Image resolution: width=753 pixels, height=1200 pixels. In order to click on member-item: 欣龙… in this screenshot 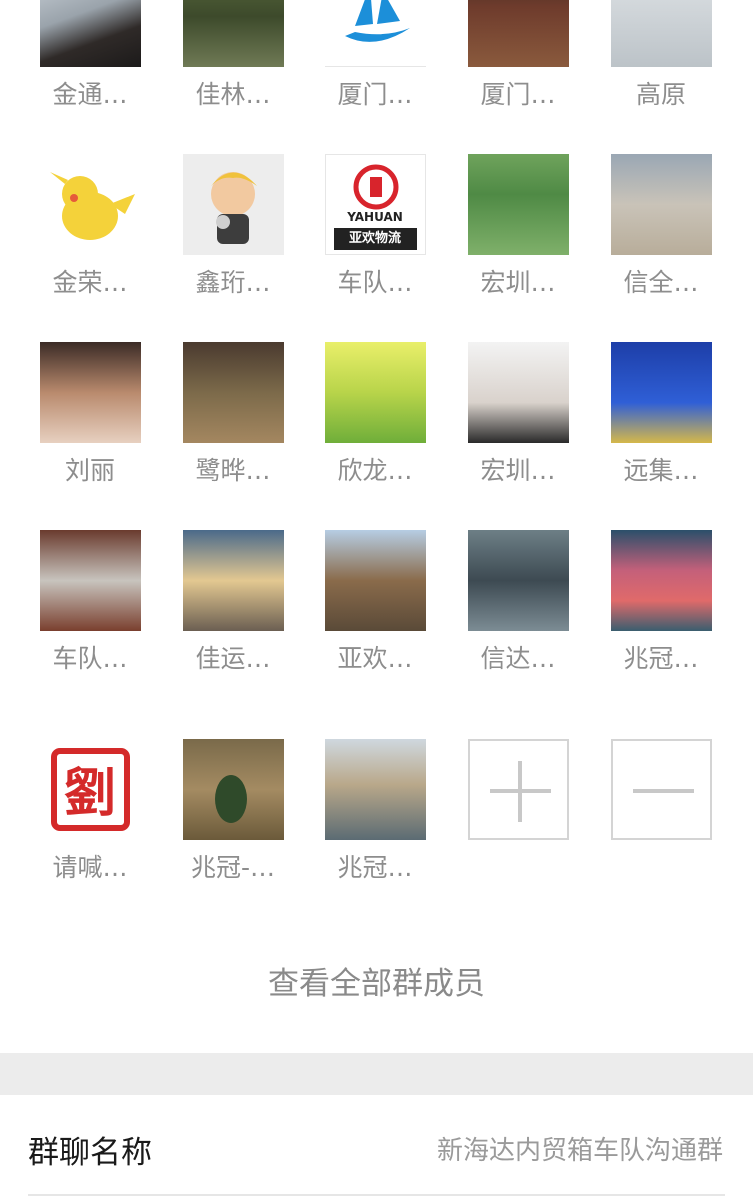, I will do `click(375, 414)`.